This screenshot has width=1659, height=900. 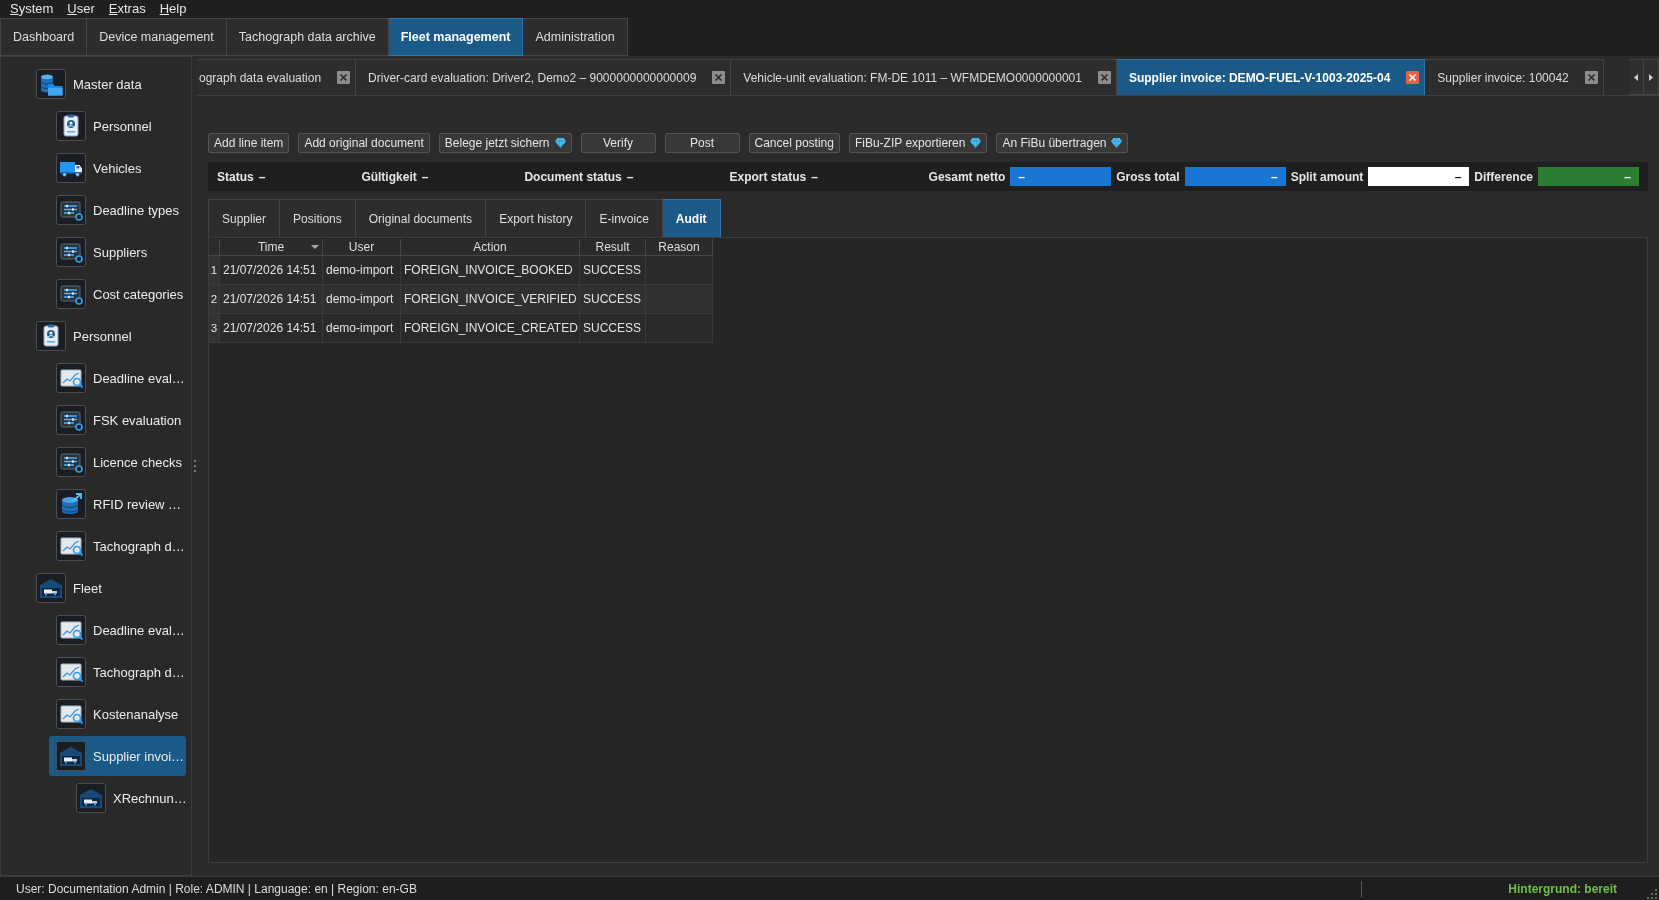 What do you see at coordinates (117, 252) in the screenshot?
I see `tree-item: Suppliers` at bounding box center [117, 252].